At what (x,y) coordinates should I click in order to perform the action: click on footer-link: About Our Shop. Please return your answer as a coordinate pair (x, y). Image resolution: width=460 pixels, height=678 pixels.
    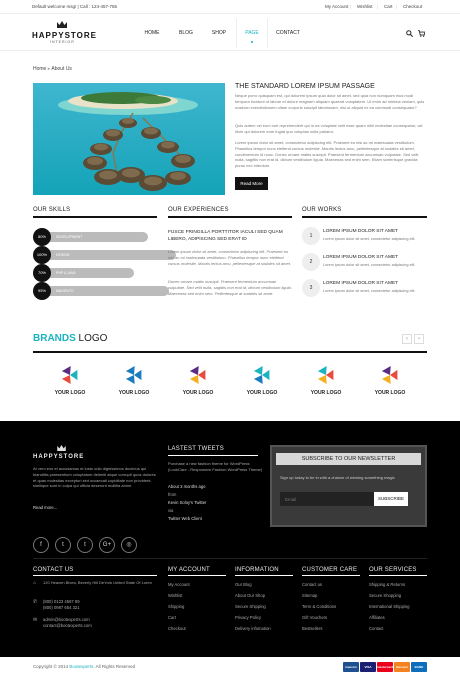
    Looking at the image, I should click on (250, 595).